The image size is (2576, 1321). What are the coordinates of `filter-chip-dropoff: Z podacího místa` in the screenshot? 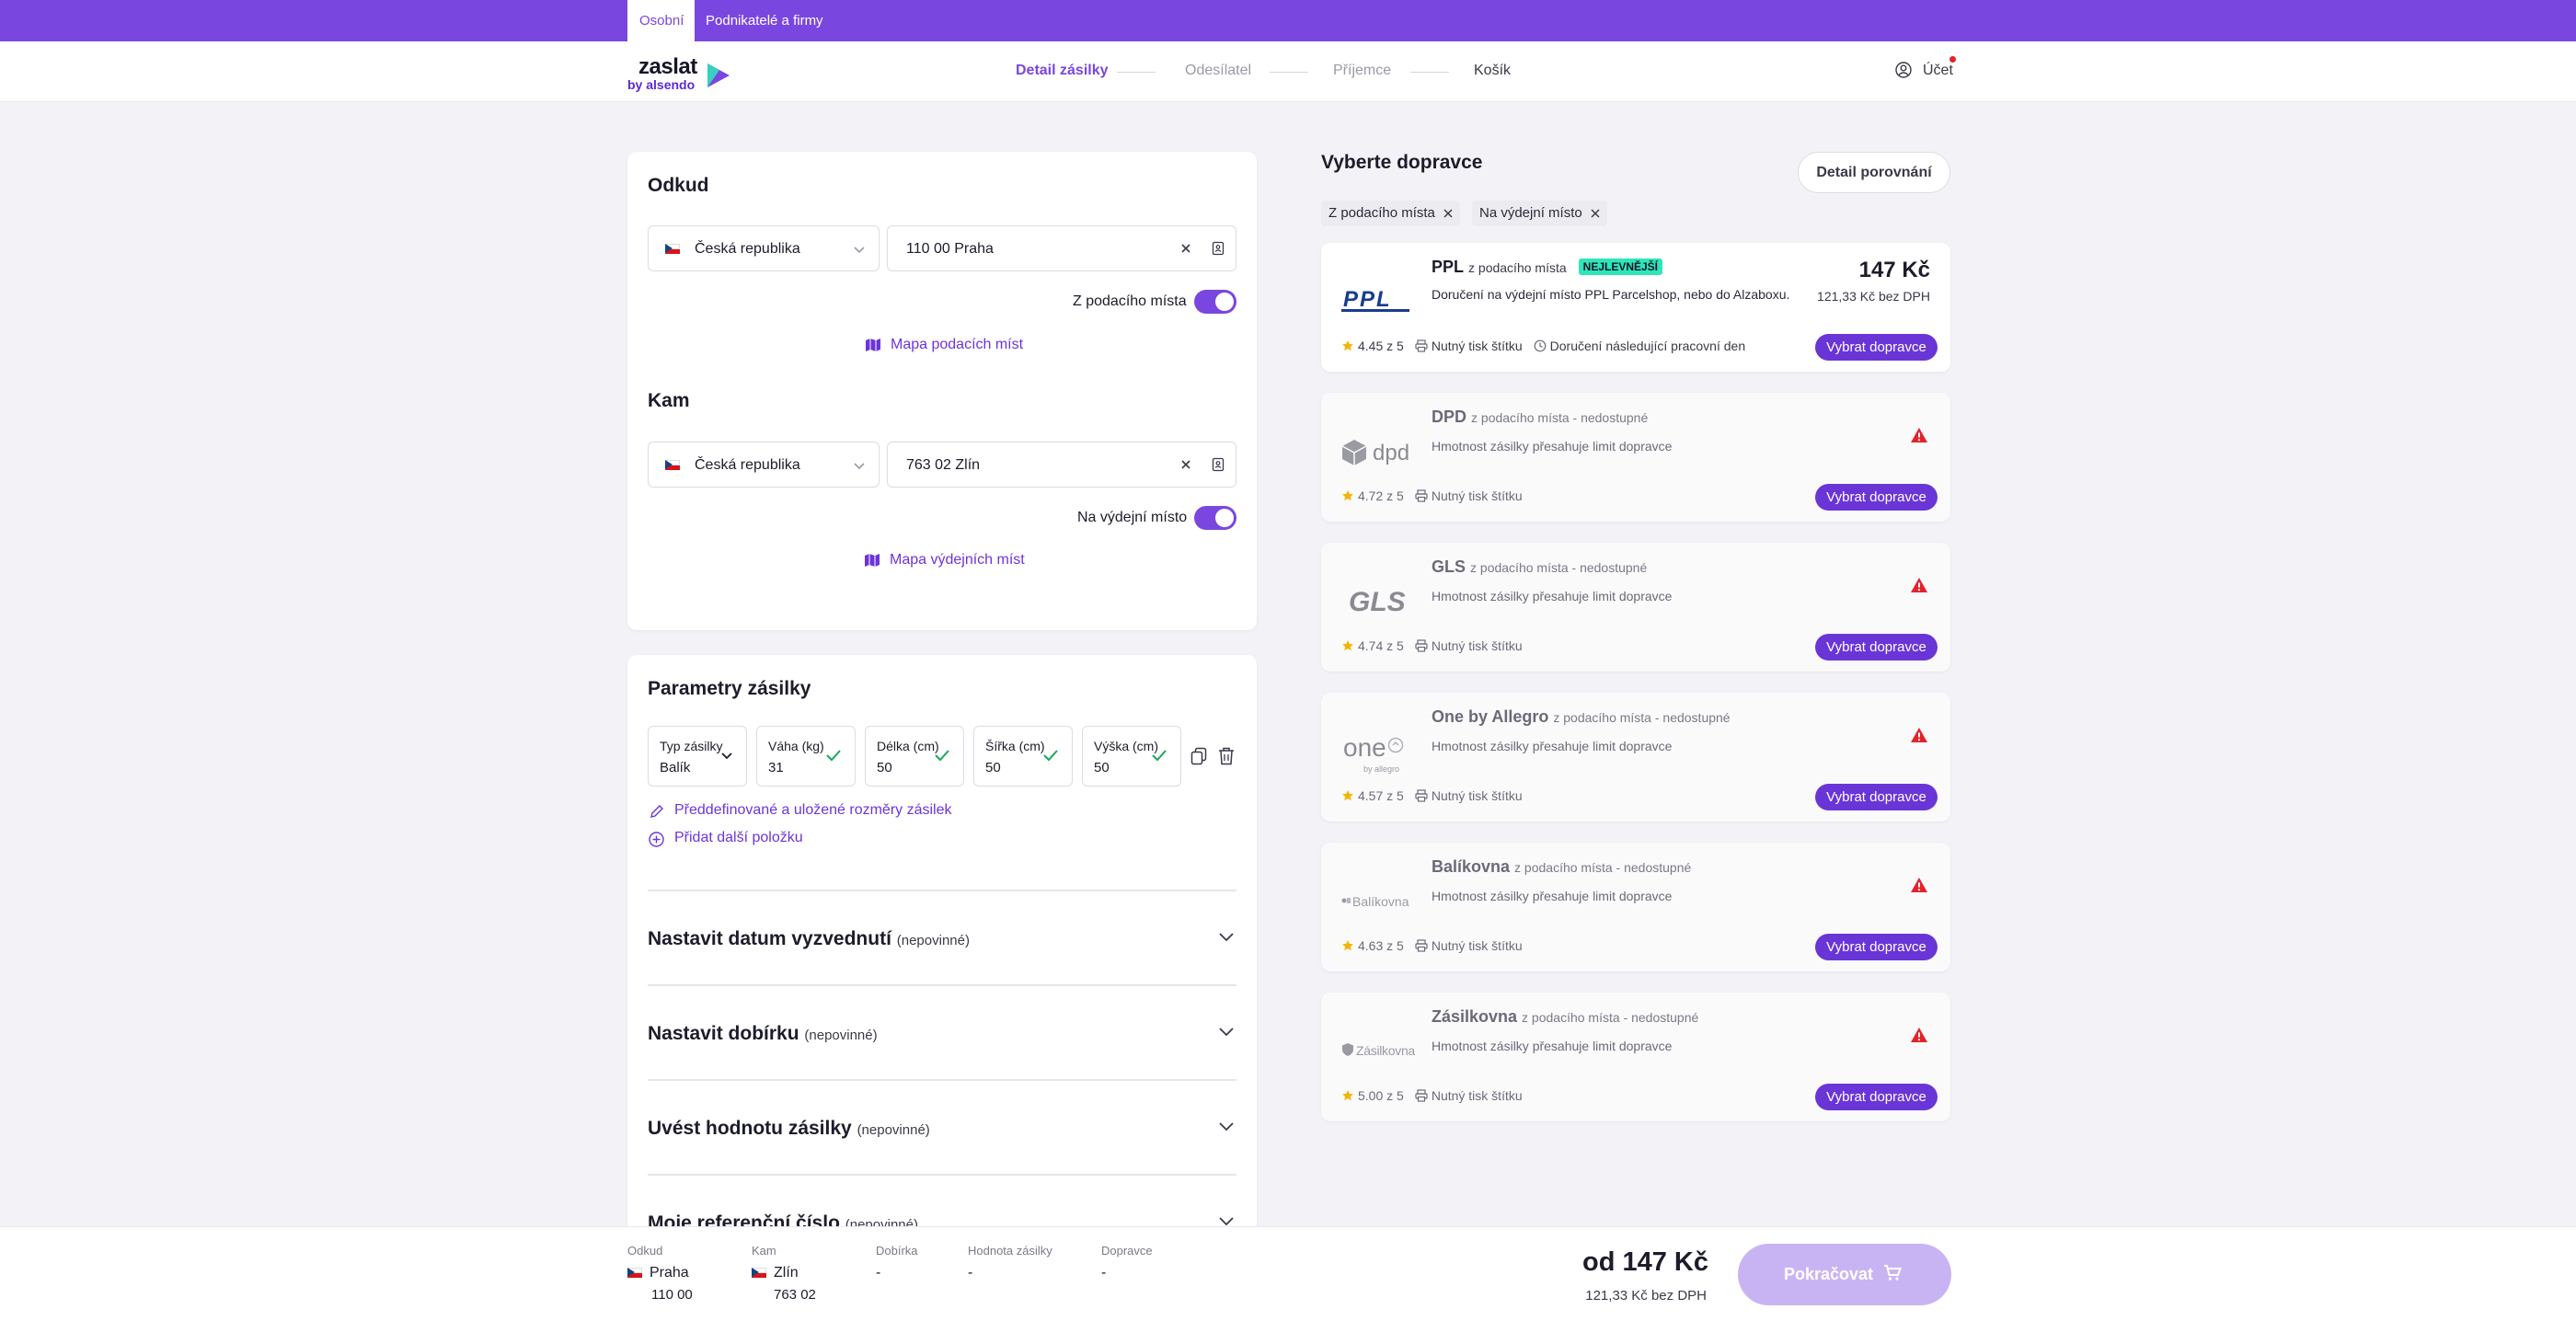 It's located at (1390, 214).